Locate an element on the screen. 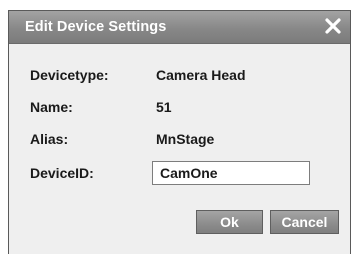 The height and width of the screenshot is (254, 360). alias-value: MnStage is located at coordinates (185, 139).